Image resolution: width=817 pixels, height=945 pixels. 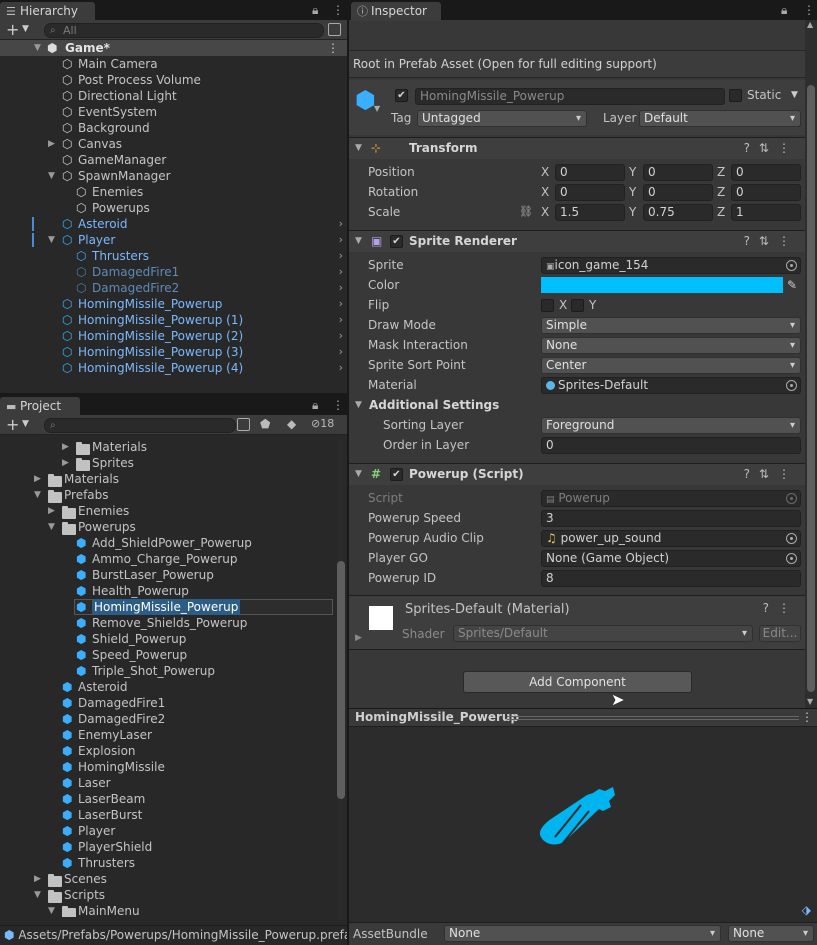 What do you see at coordinates (167, 671) in the screenshot?
I see `project-asset-item: ⬢ Triple_Shot_Powerup` at bounding box center [167, 671].